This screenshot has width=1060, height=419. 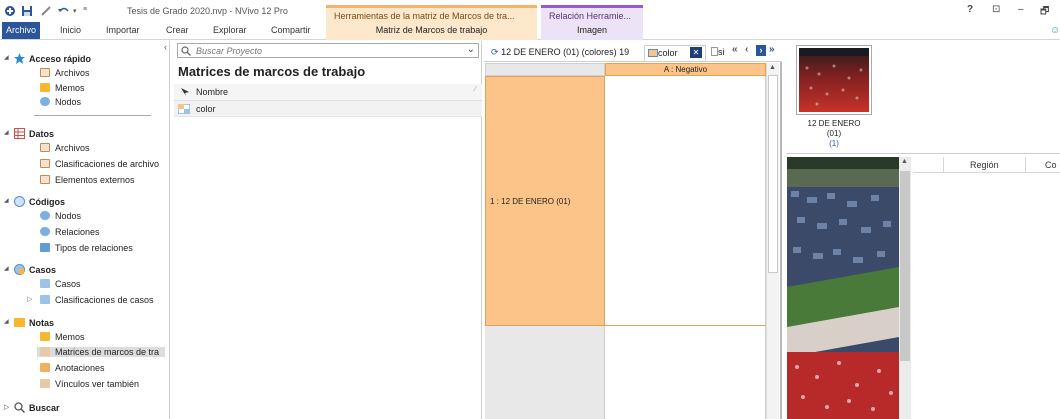 I want to click on edit-icon, so click(x=46, y=11).